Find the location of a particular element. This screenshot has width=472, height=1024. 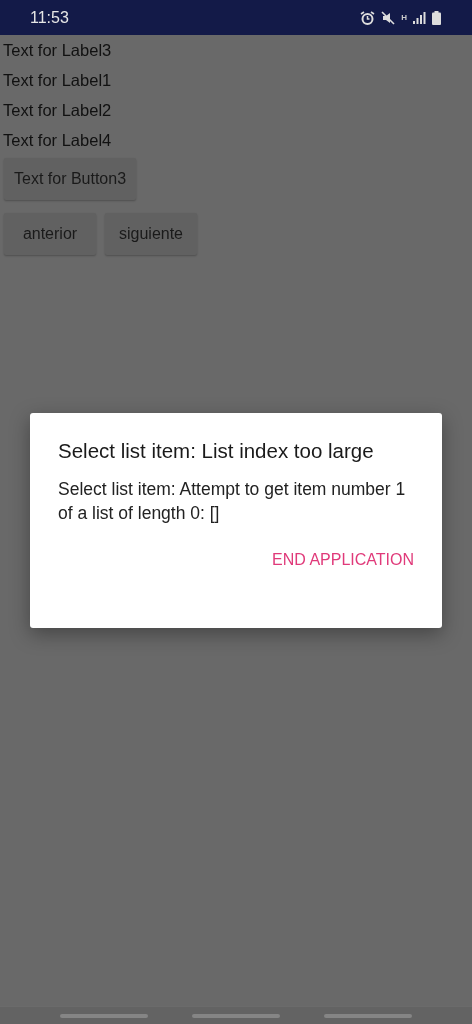

dialog-title: Select list item: List index too large is located at coordinates (216, 451).